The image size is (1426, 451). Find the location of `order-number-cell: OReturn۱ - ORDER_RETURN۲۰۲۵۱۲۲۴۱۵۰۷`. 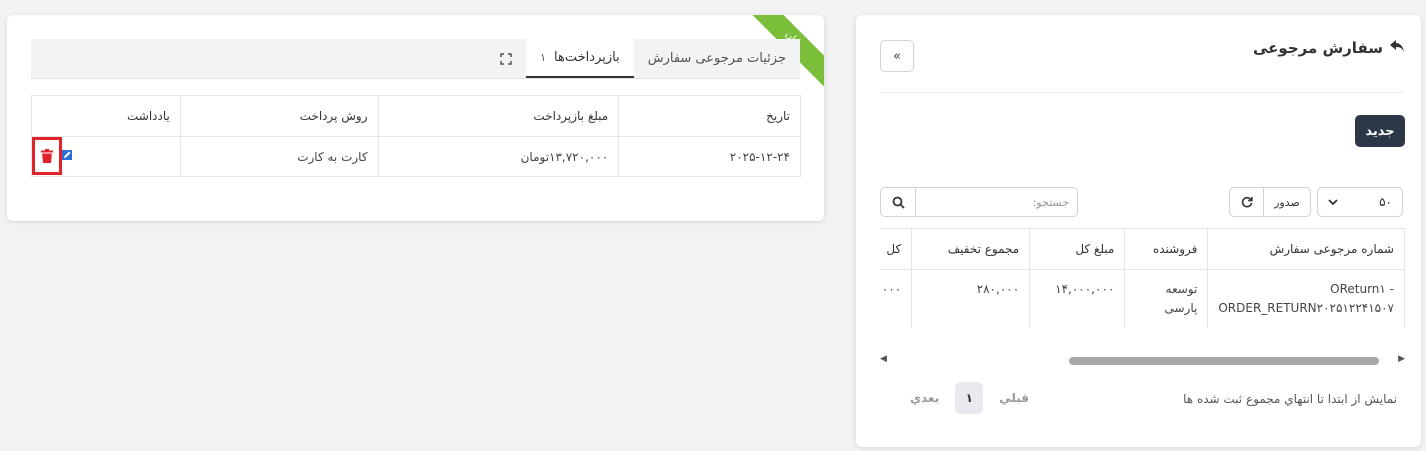

order-number-cell: OReturn۱ - ORDER_RETURN۲۰۲۵۱۲۲۴۱۵۰۷ is located at coordinates (1306, 298).